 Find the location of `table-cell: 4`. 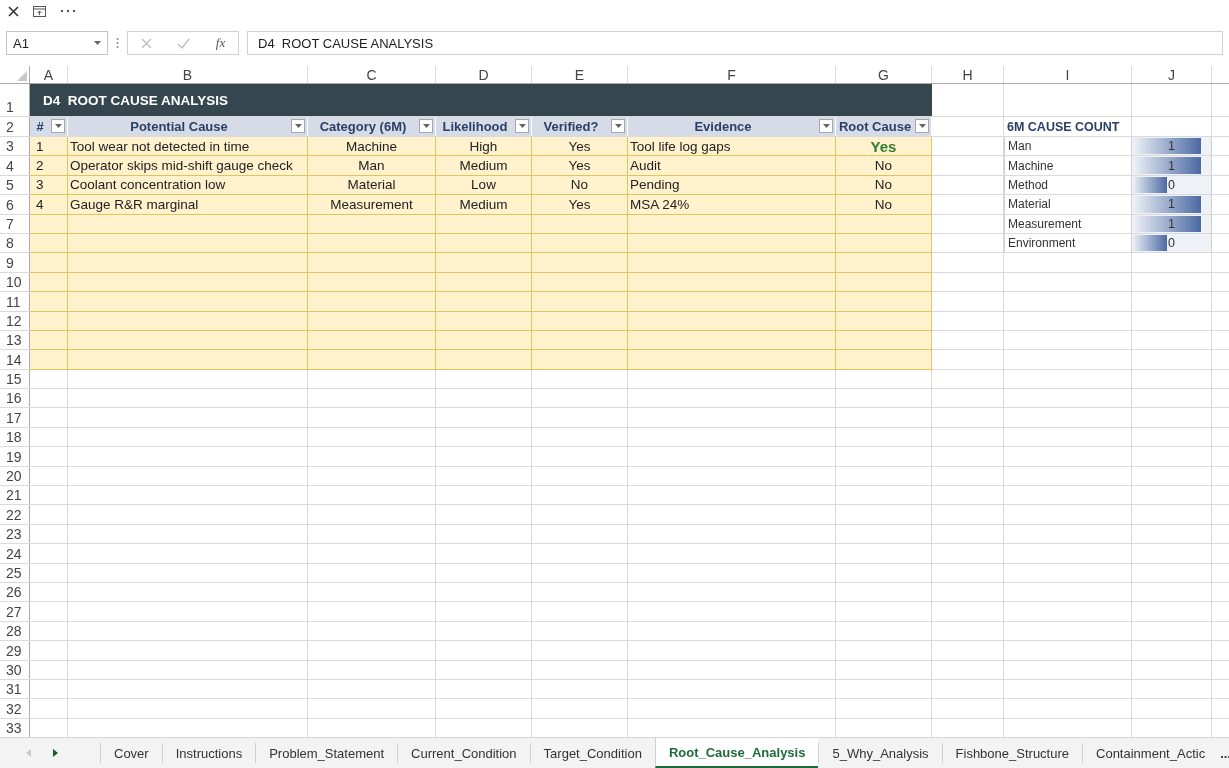

table-cell: 4 is located at coordinates (49, 205).